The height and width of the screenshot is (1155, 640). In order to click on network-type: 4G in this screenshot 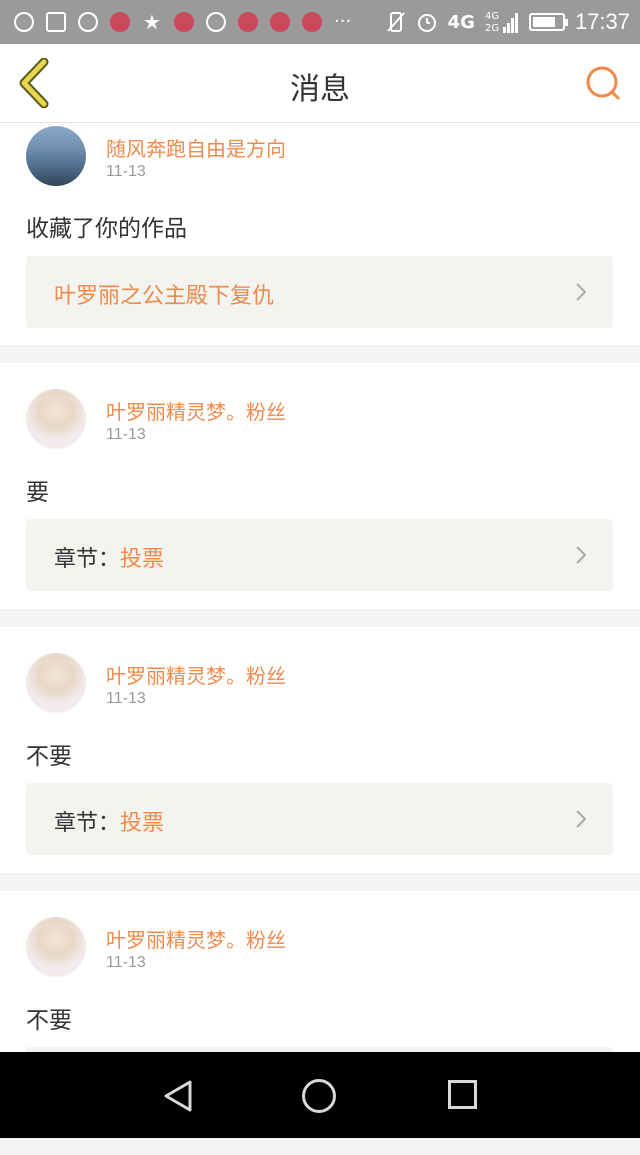, I will do `click(461, 22)`.